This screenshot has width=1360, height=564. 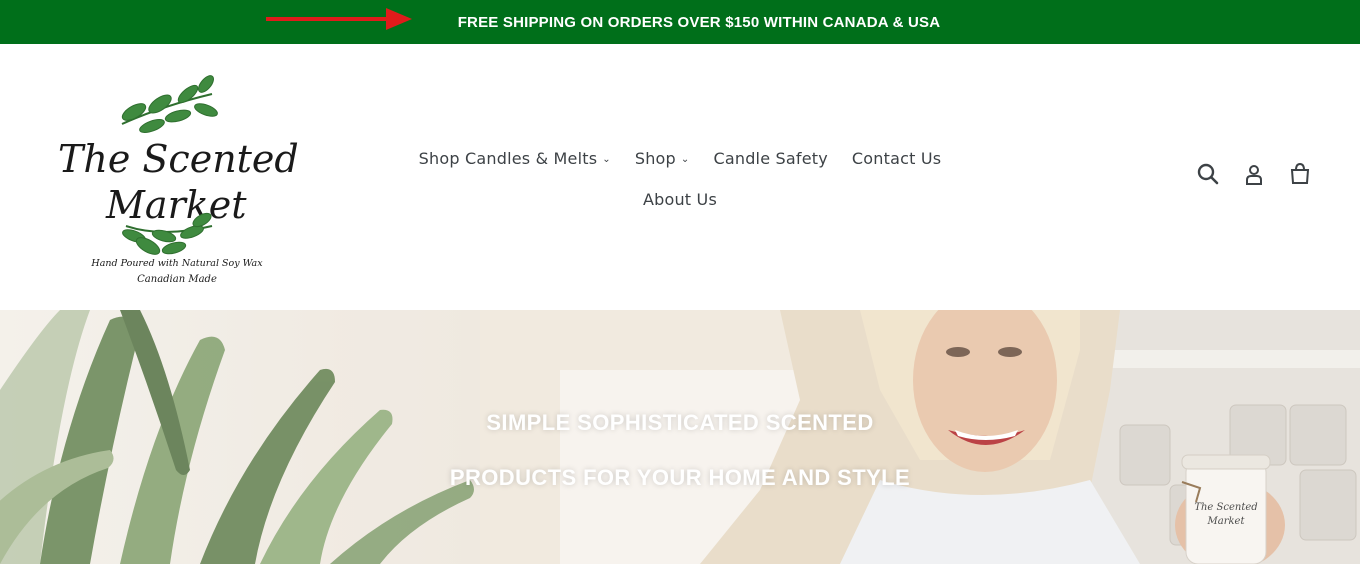 What do you see at coordinates (1300, 174) in the screenshot?
I see `cart-icon` at bounding box center [1300, 174].